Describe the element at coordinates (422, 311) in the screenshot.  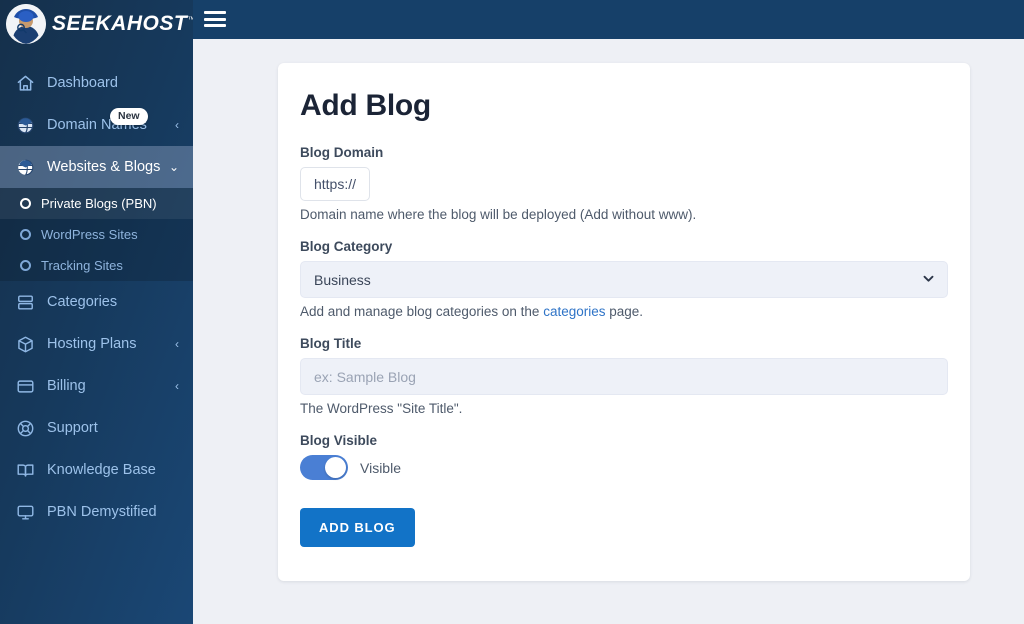
I see `blog-category-help-before: Add and manage blog categories on the` at that location.